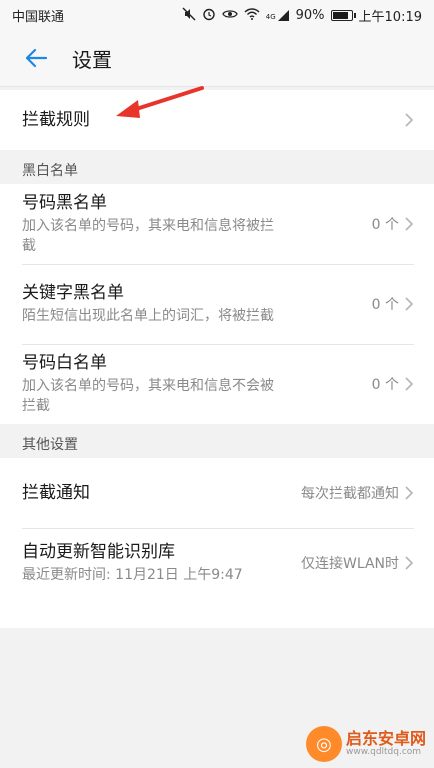 This screenshot has width=434, height=768. Describe the element at coordinates (343, 15) in the screenshot. I see `battery-icon` at that location.